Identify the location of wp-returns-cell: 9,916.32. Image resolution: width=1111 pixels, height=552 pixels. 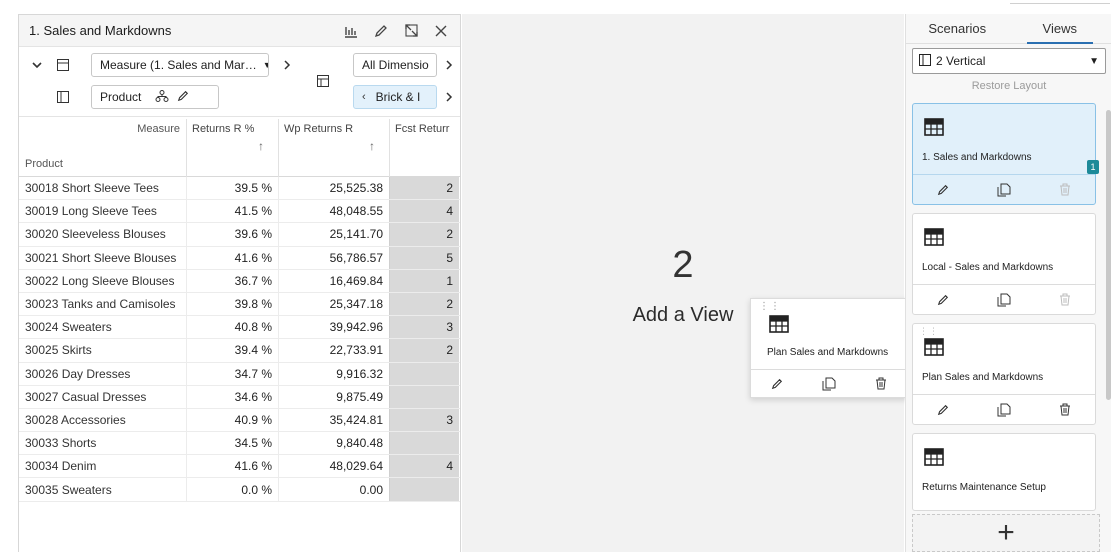
(333, 373).